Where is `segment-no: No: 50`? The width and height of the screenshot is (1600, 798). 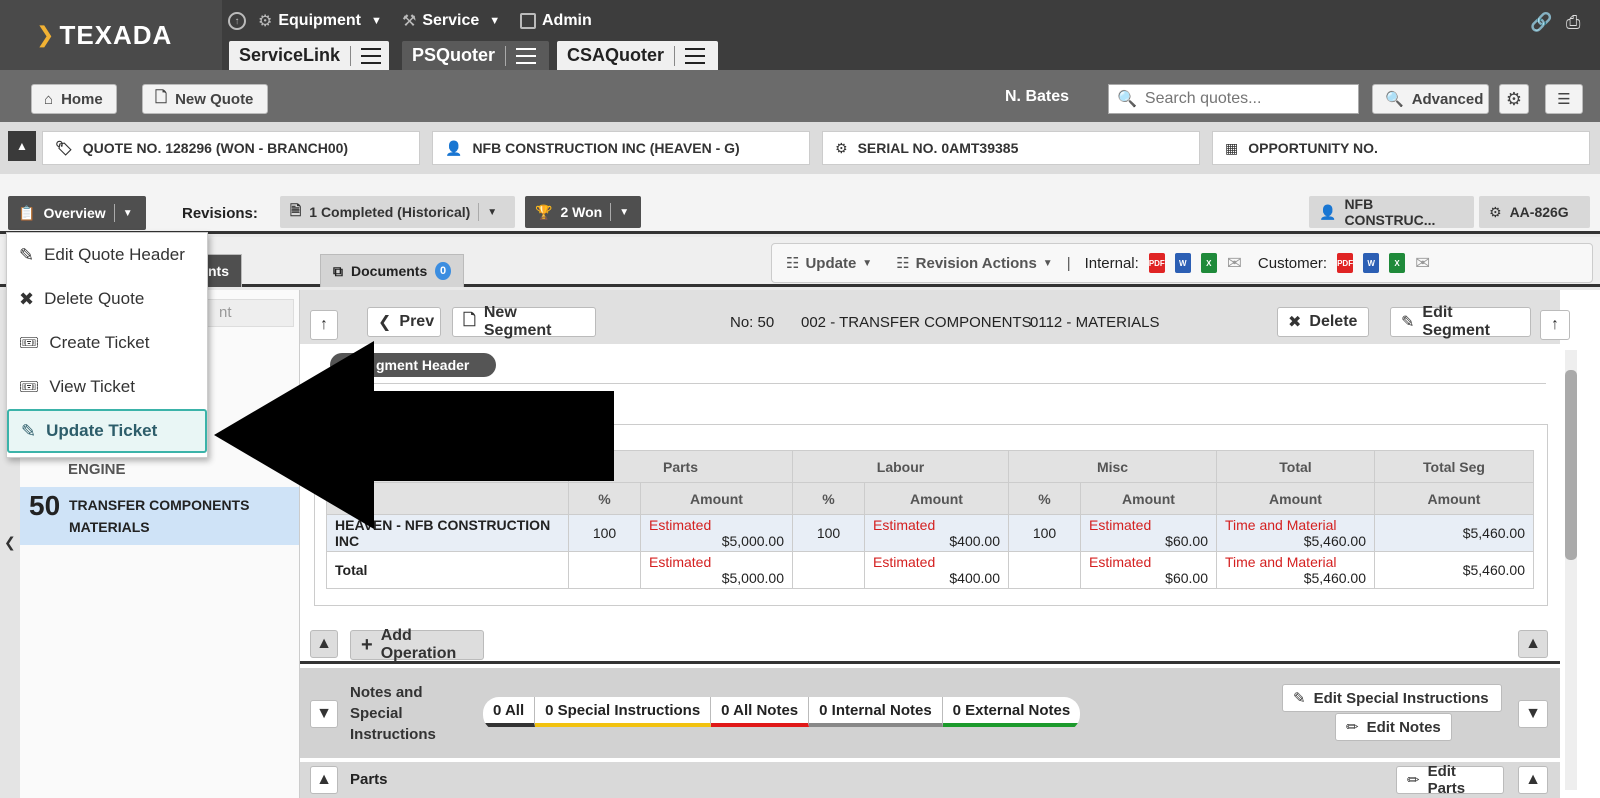 segment-no: No: 50 is located at coordinates (752, 322).